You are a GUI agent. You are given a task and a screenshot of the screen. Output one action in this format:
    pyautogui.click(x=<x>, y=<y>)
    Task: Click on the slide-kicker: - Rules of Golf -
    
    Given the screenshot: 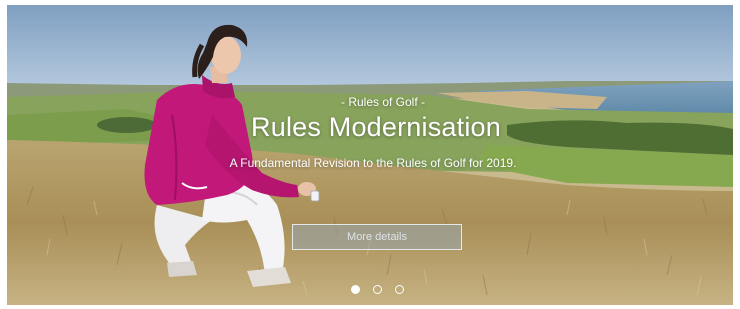 What is the action you would take?
    pyautogui.click(x=383, y=102)
    